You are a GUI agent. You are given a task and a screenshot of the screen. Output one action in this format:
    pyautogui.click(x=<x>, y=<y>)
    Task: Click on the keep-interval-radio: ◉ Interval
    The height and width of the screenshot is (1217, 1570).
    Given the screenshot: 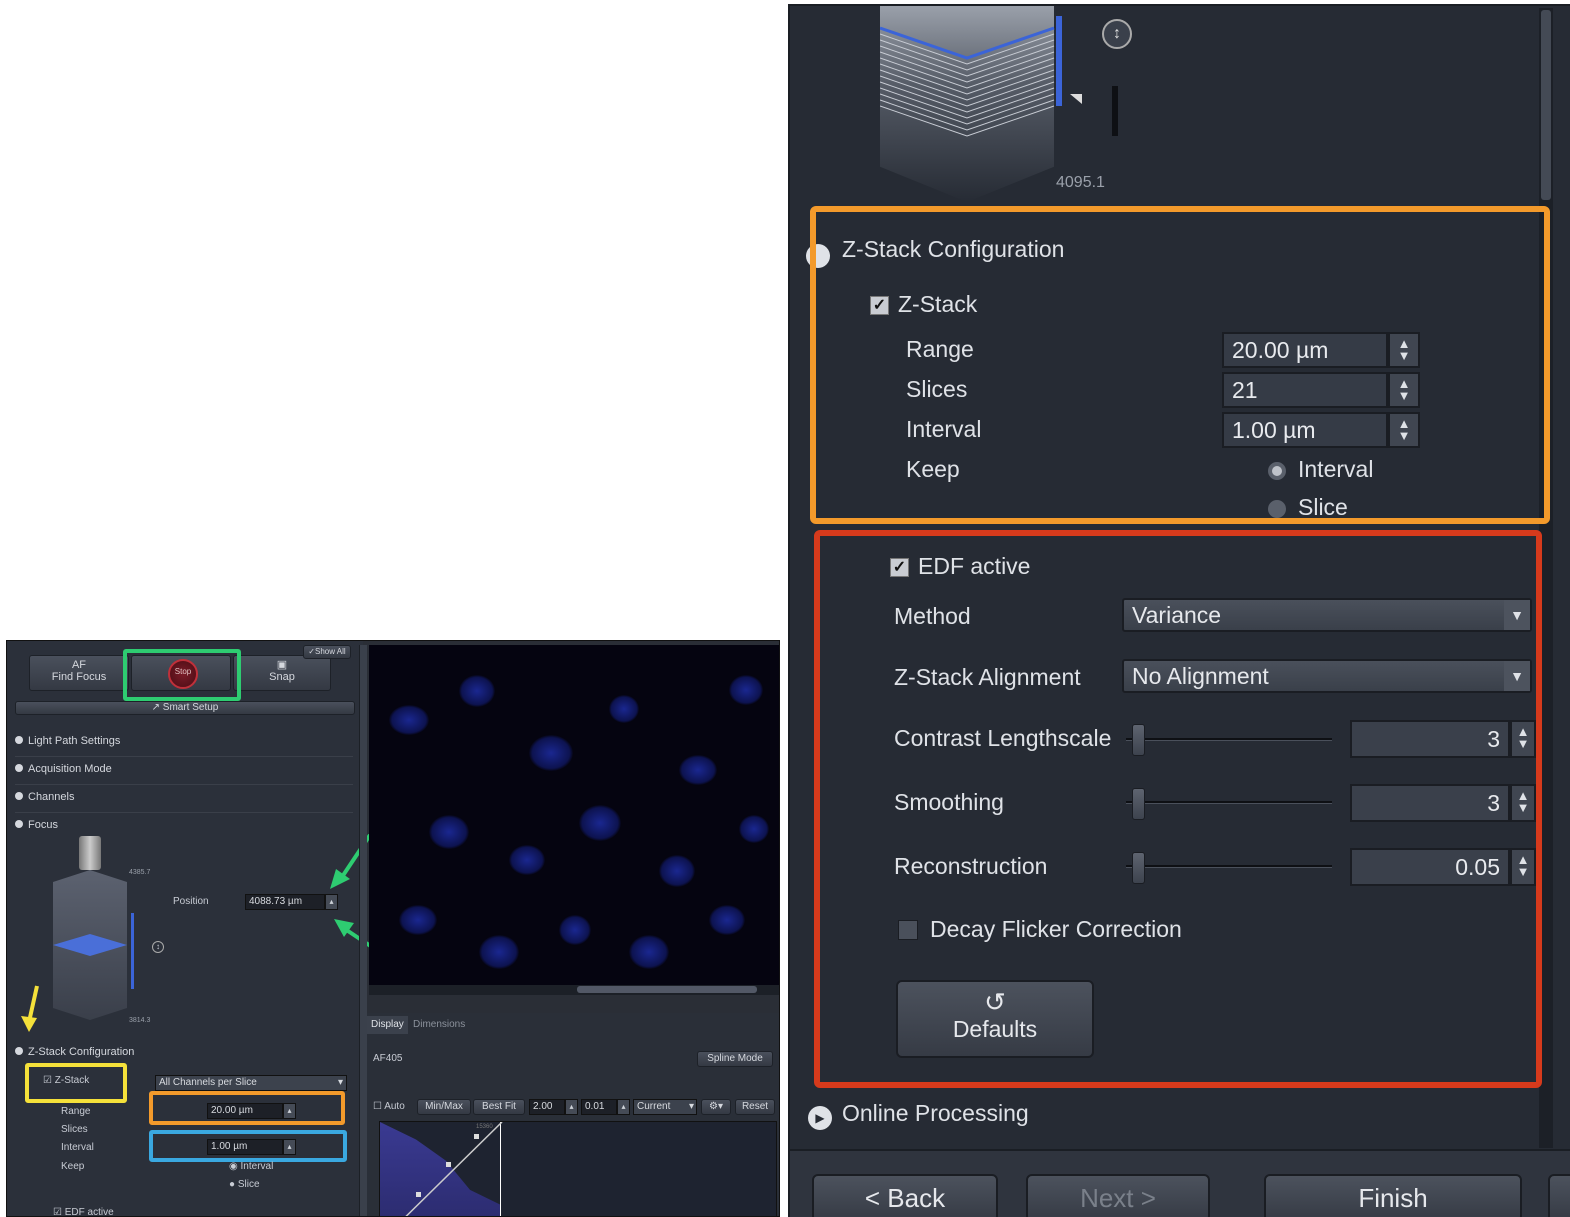 What is the action you would take?
    pyautogui.click(x=251, y=1166)
    